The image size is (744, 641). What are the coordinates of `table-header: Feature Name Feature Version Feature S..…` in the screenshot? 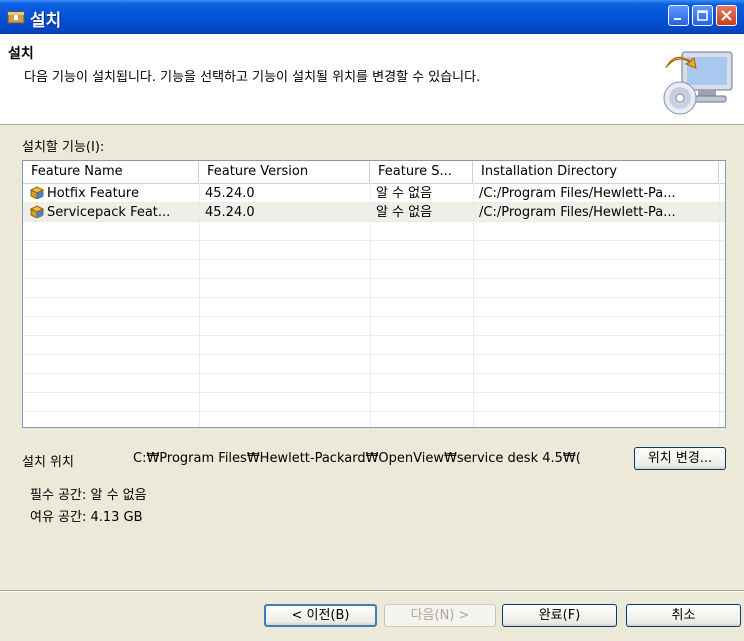 It's located at (374, 172).